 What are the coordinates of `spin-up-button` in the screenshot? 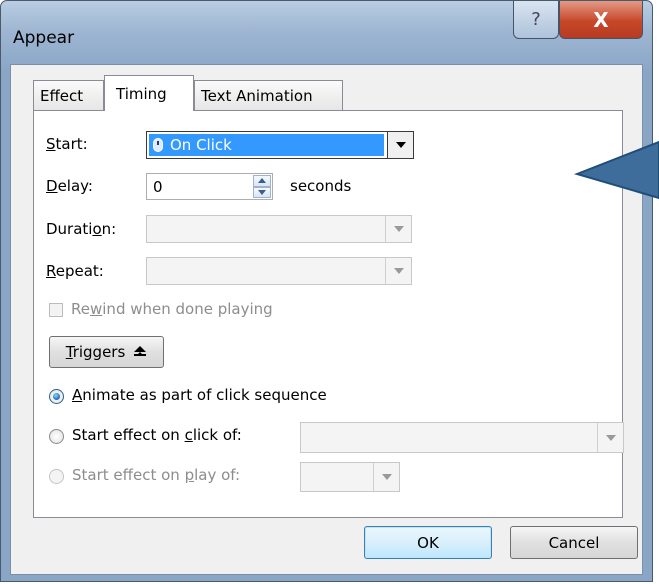 It's located at (262, 181).